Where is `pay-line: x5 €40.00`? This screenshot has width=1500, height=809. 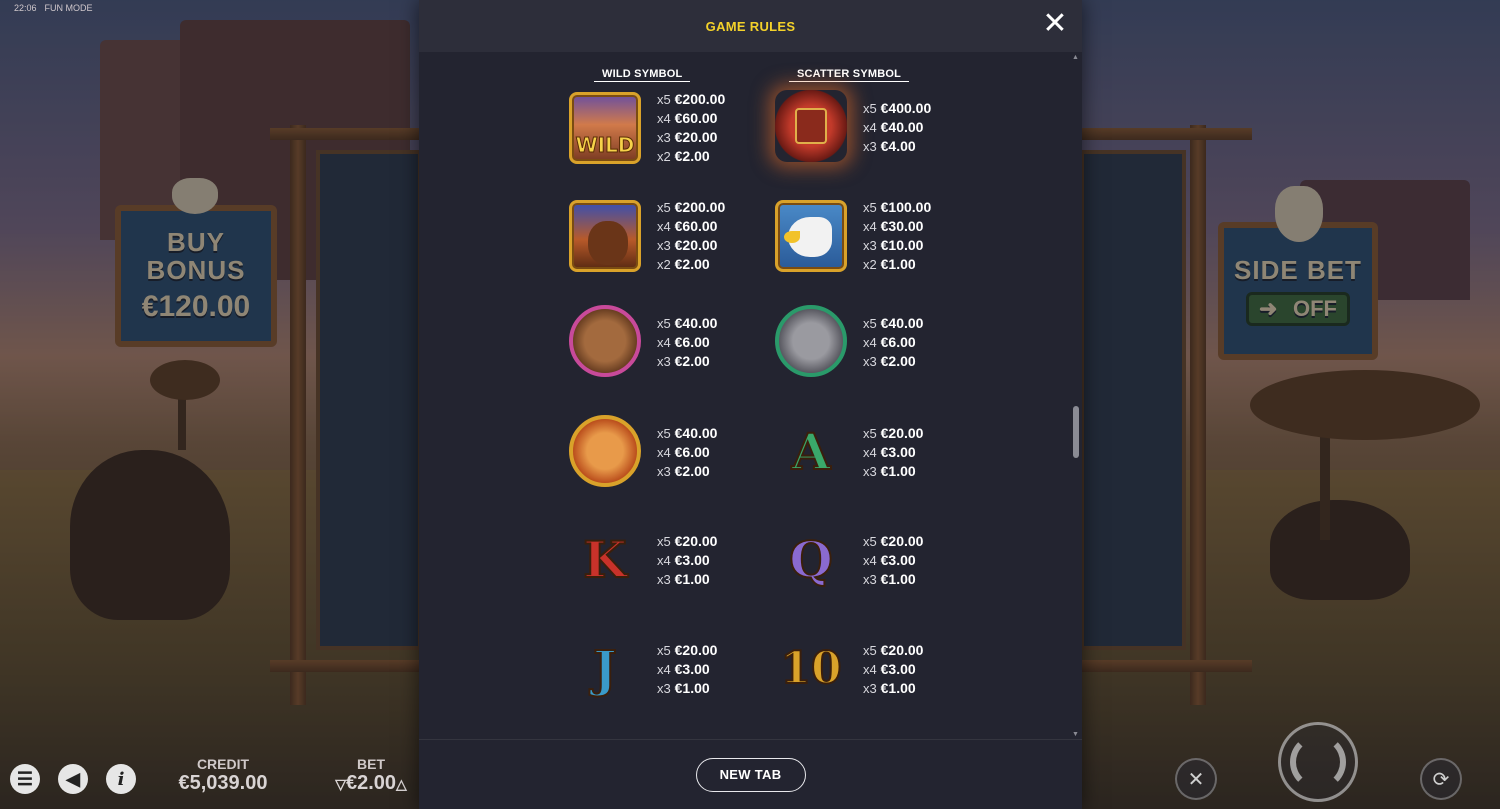 pay-line: x5 €40.00 is located at coordinates (687, 323).